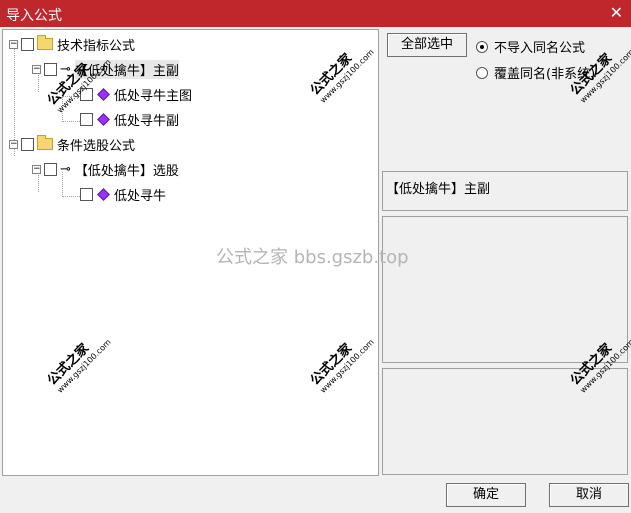 The height and width of the screenshot is (513, 631). Describe the element at coordinates (65, 169) in the screenshot. I see `formula-icon: ⊸` at that location.